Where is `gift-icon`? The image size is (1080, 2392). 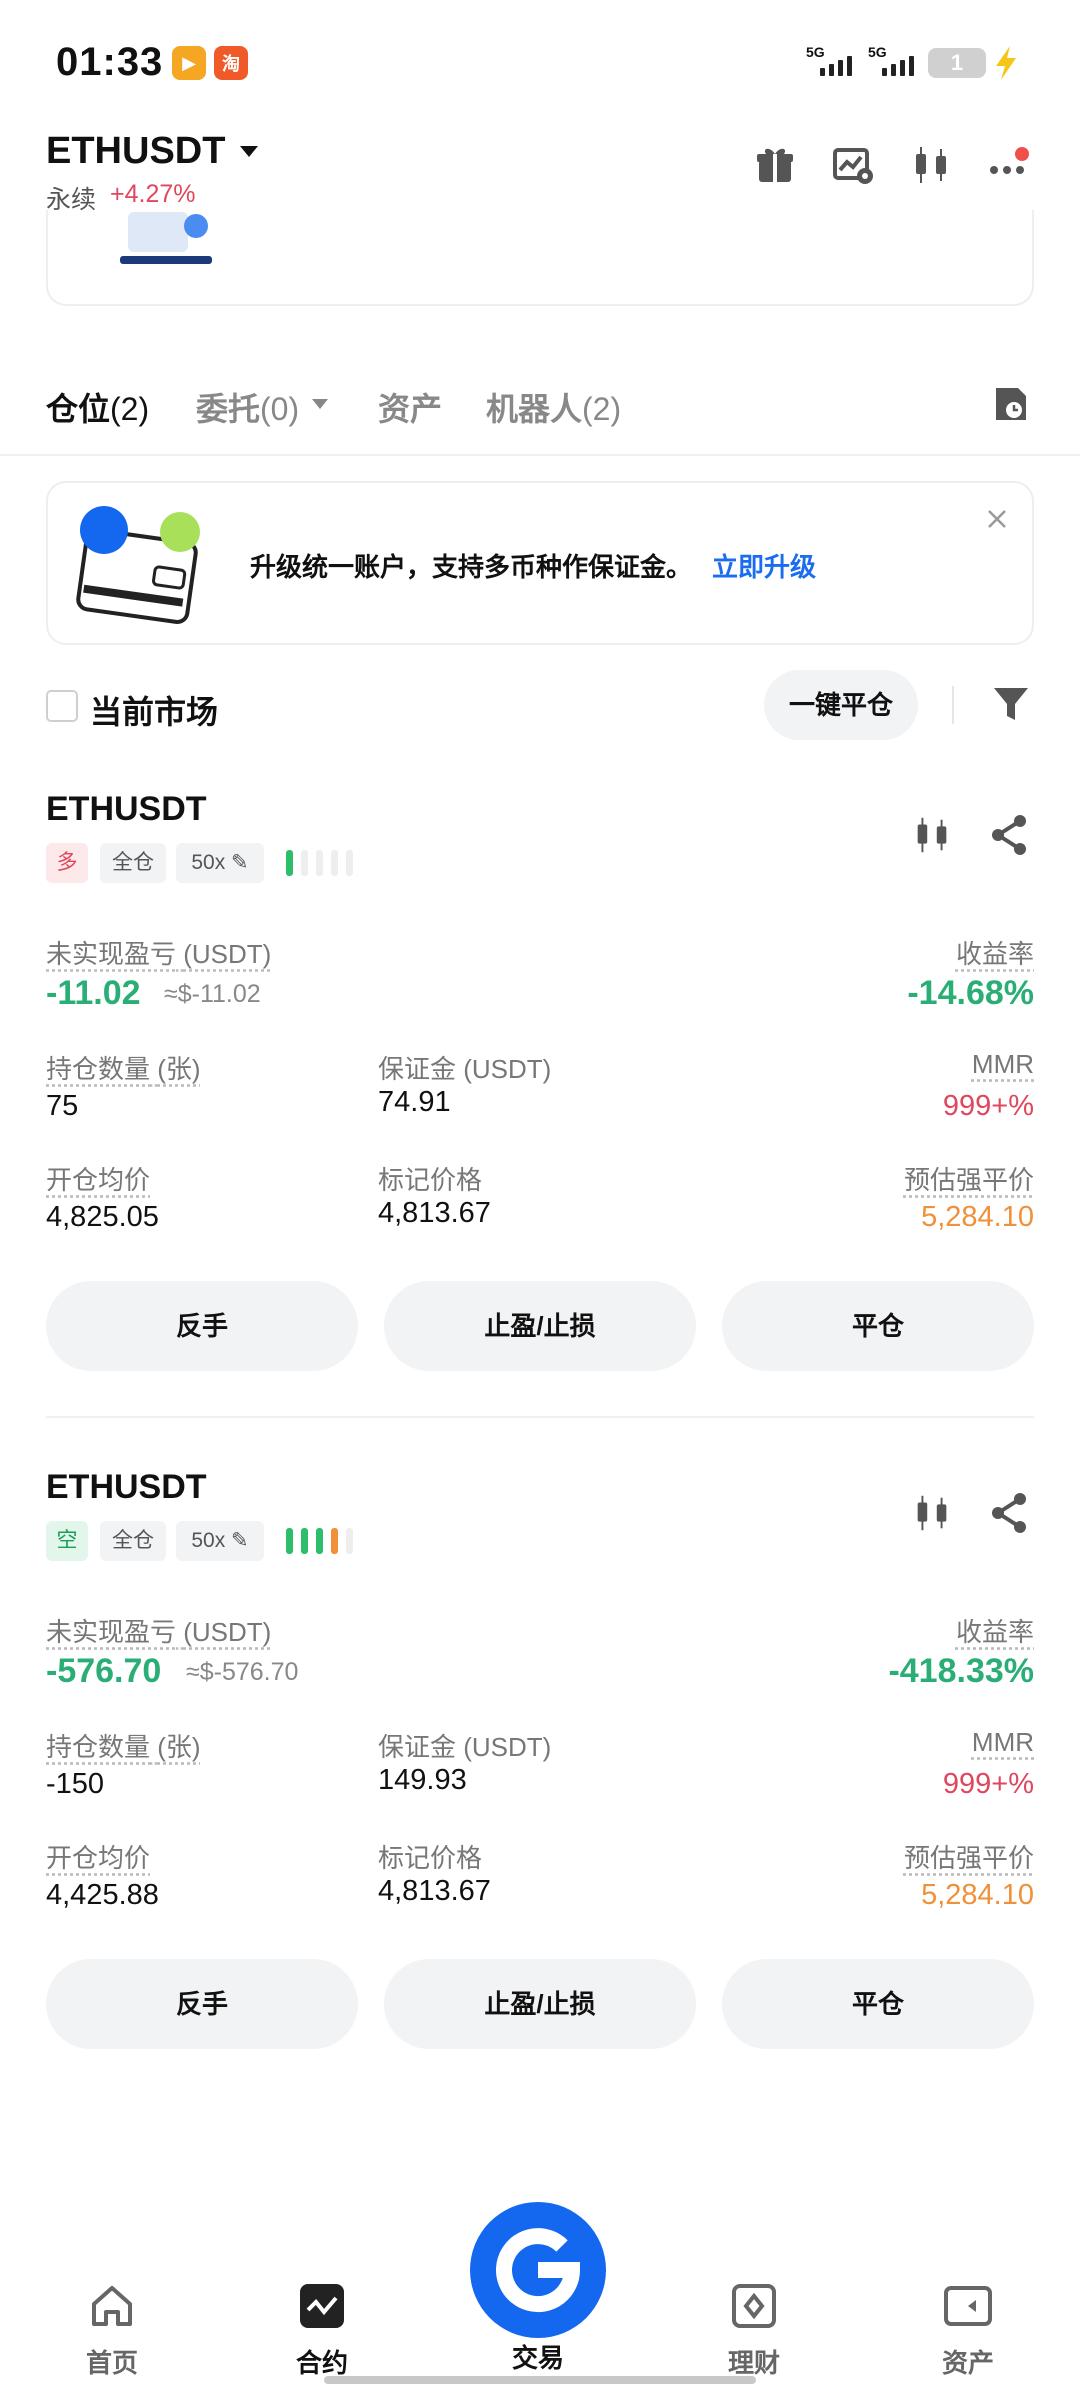 gift-icon is located at coordinates (775, 165).